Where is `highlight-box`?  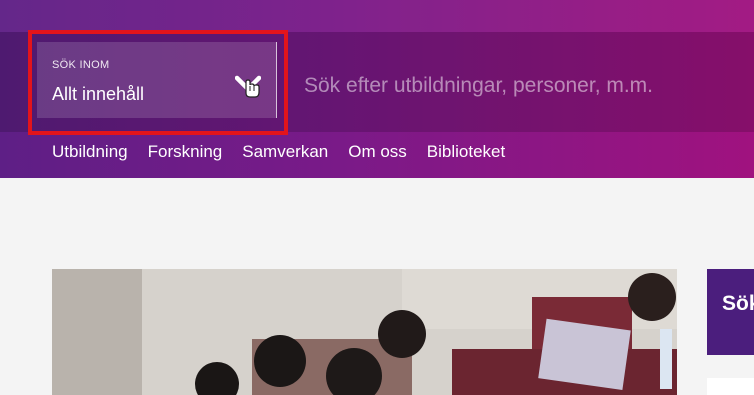
highlight-box is located at coordinates (158, 82).